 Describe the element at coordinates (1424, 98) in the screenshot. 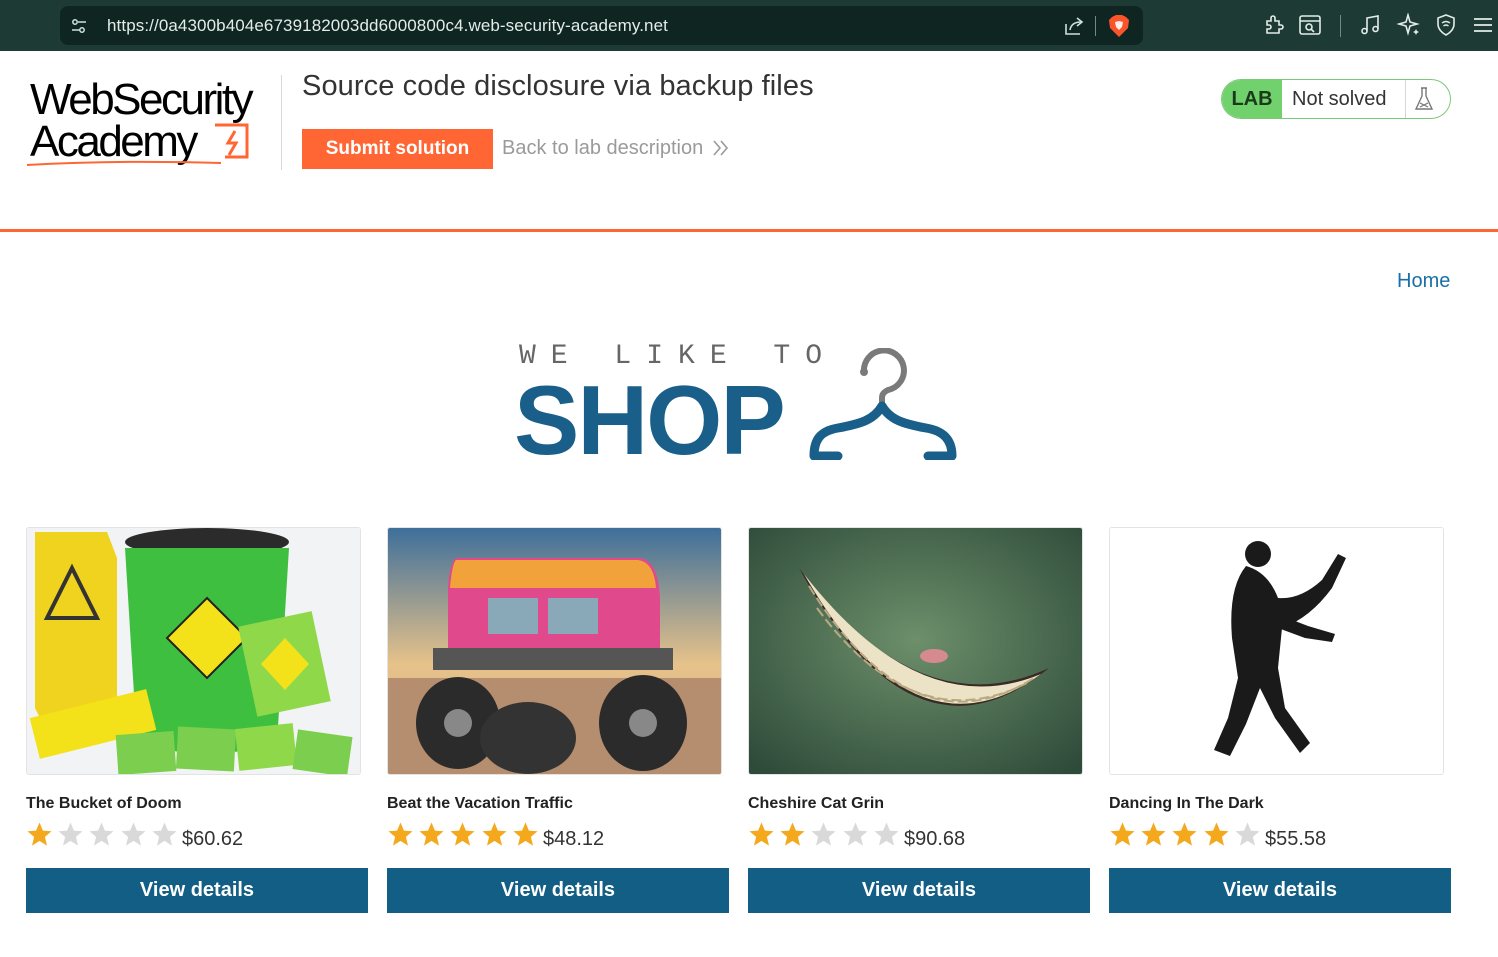

I see `flask-icon` at that location.